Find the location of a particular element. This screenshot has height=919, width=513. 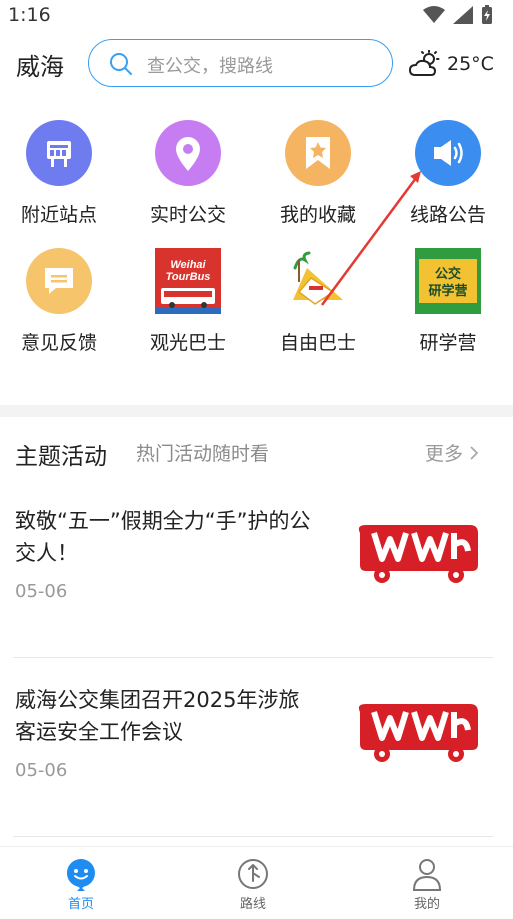

nav-routes: 路线 is located at coordinates (253, 884).